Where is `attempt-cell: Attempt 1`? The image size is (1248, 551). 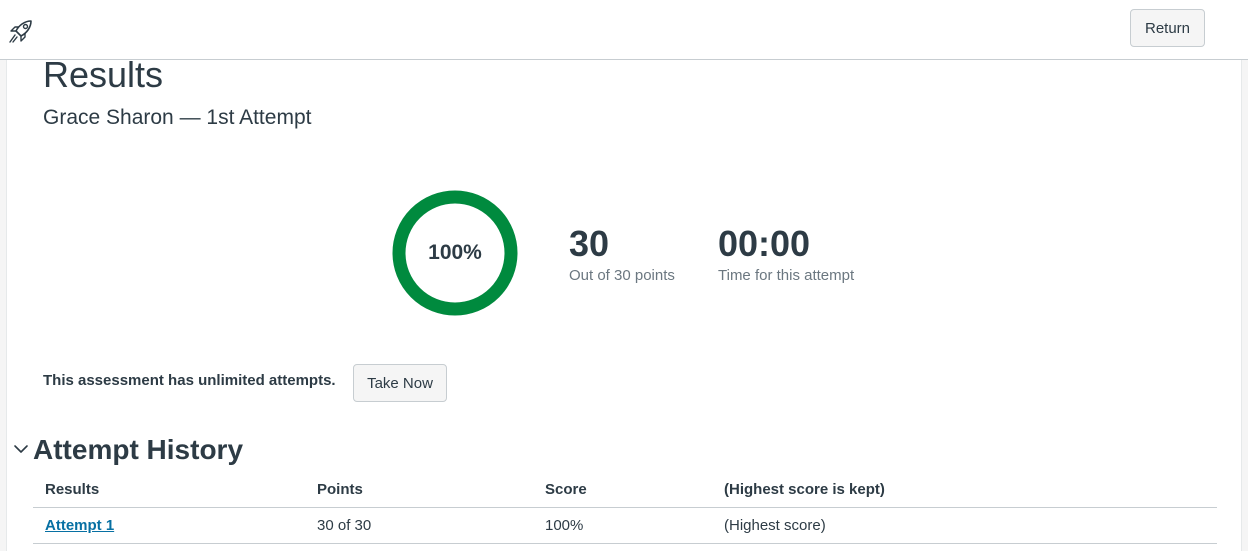
attempt-cell: Attempt 1 is located at coordinates (79, 526).